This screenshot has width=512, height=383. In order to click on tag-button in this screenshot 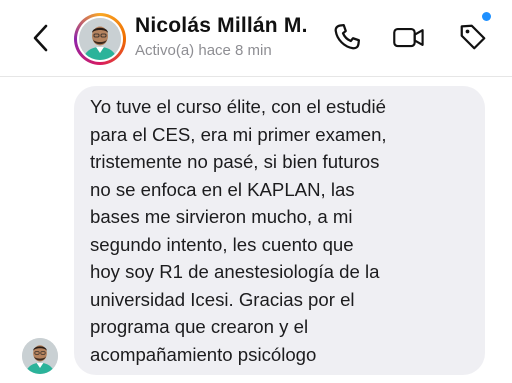, I will do `click(473, 37)`.